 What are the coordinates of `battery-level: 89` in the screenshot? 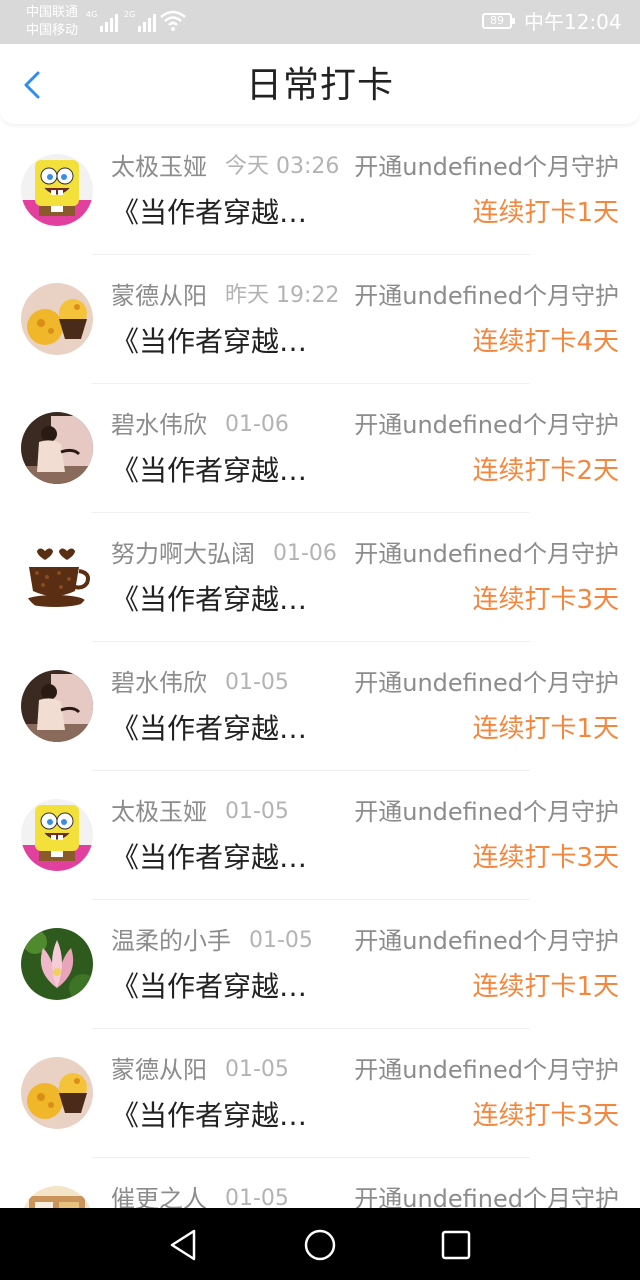 It's located at (497, 20).